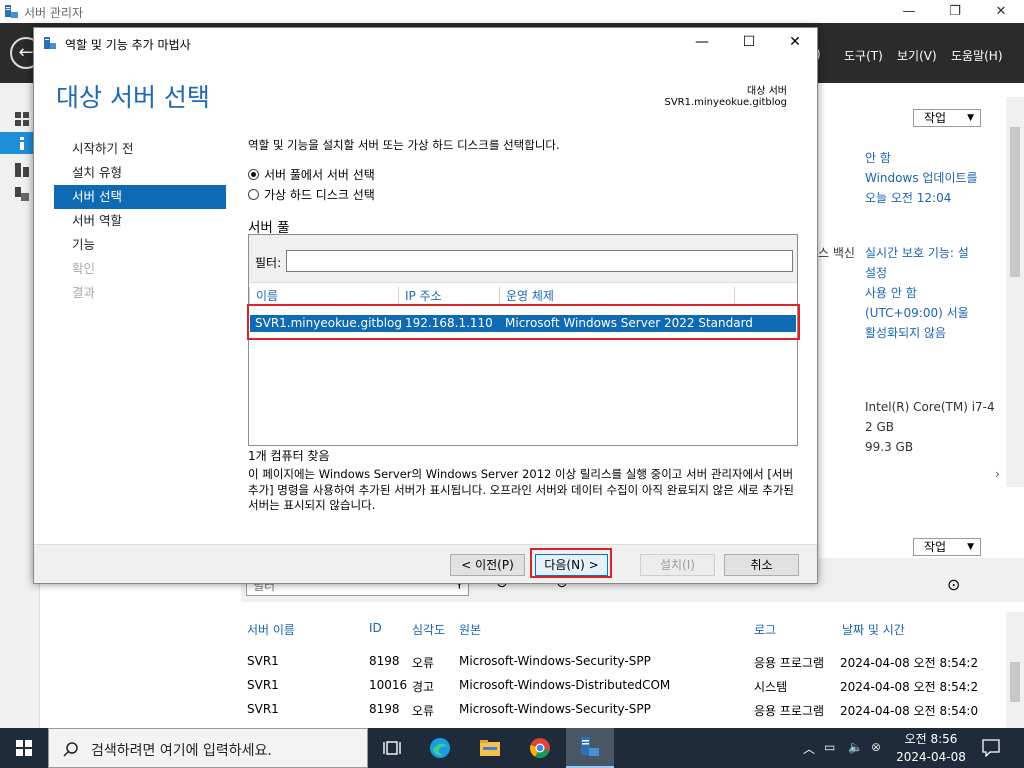 The image size is (1024, 768). What do you see at coordinates (253, 174) in the screenshot?
I see `radio-checked-icon` at bounding box center [253, 174].